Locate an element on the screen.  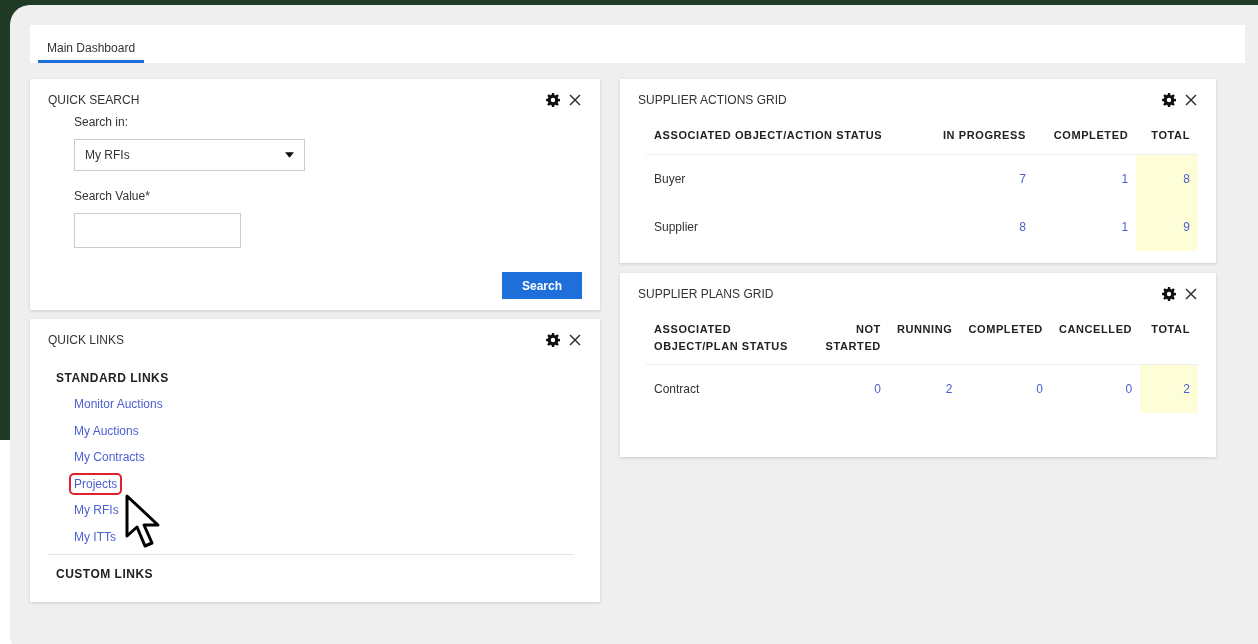
count-link: 7 is located at coordinates (978, 178).